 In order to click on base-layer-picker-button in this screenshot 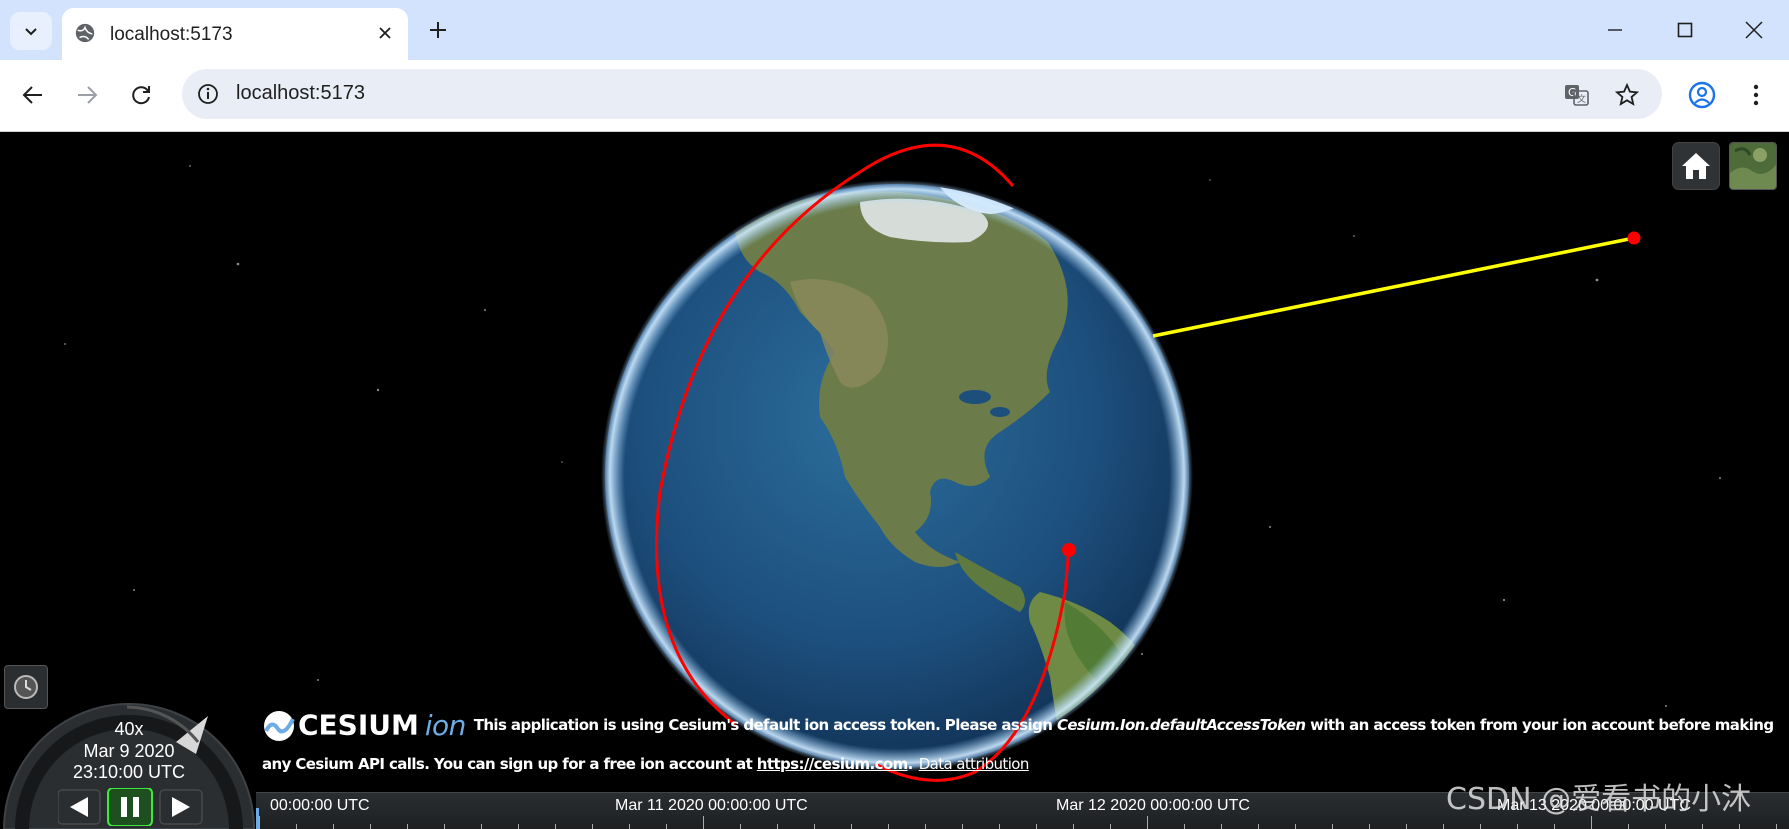, I will do `click(1753, 166)`.